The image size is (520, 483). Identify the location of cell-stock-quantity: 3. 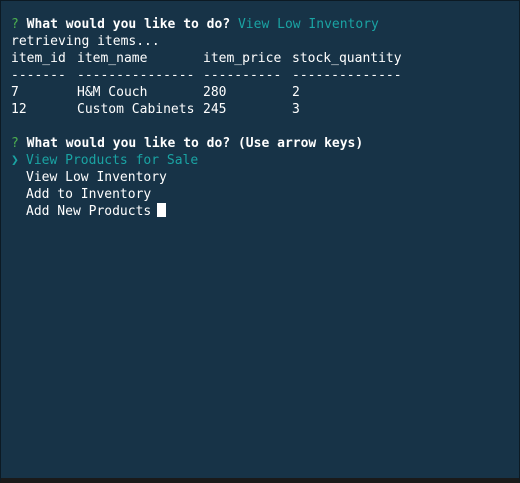
(296, 109).